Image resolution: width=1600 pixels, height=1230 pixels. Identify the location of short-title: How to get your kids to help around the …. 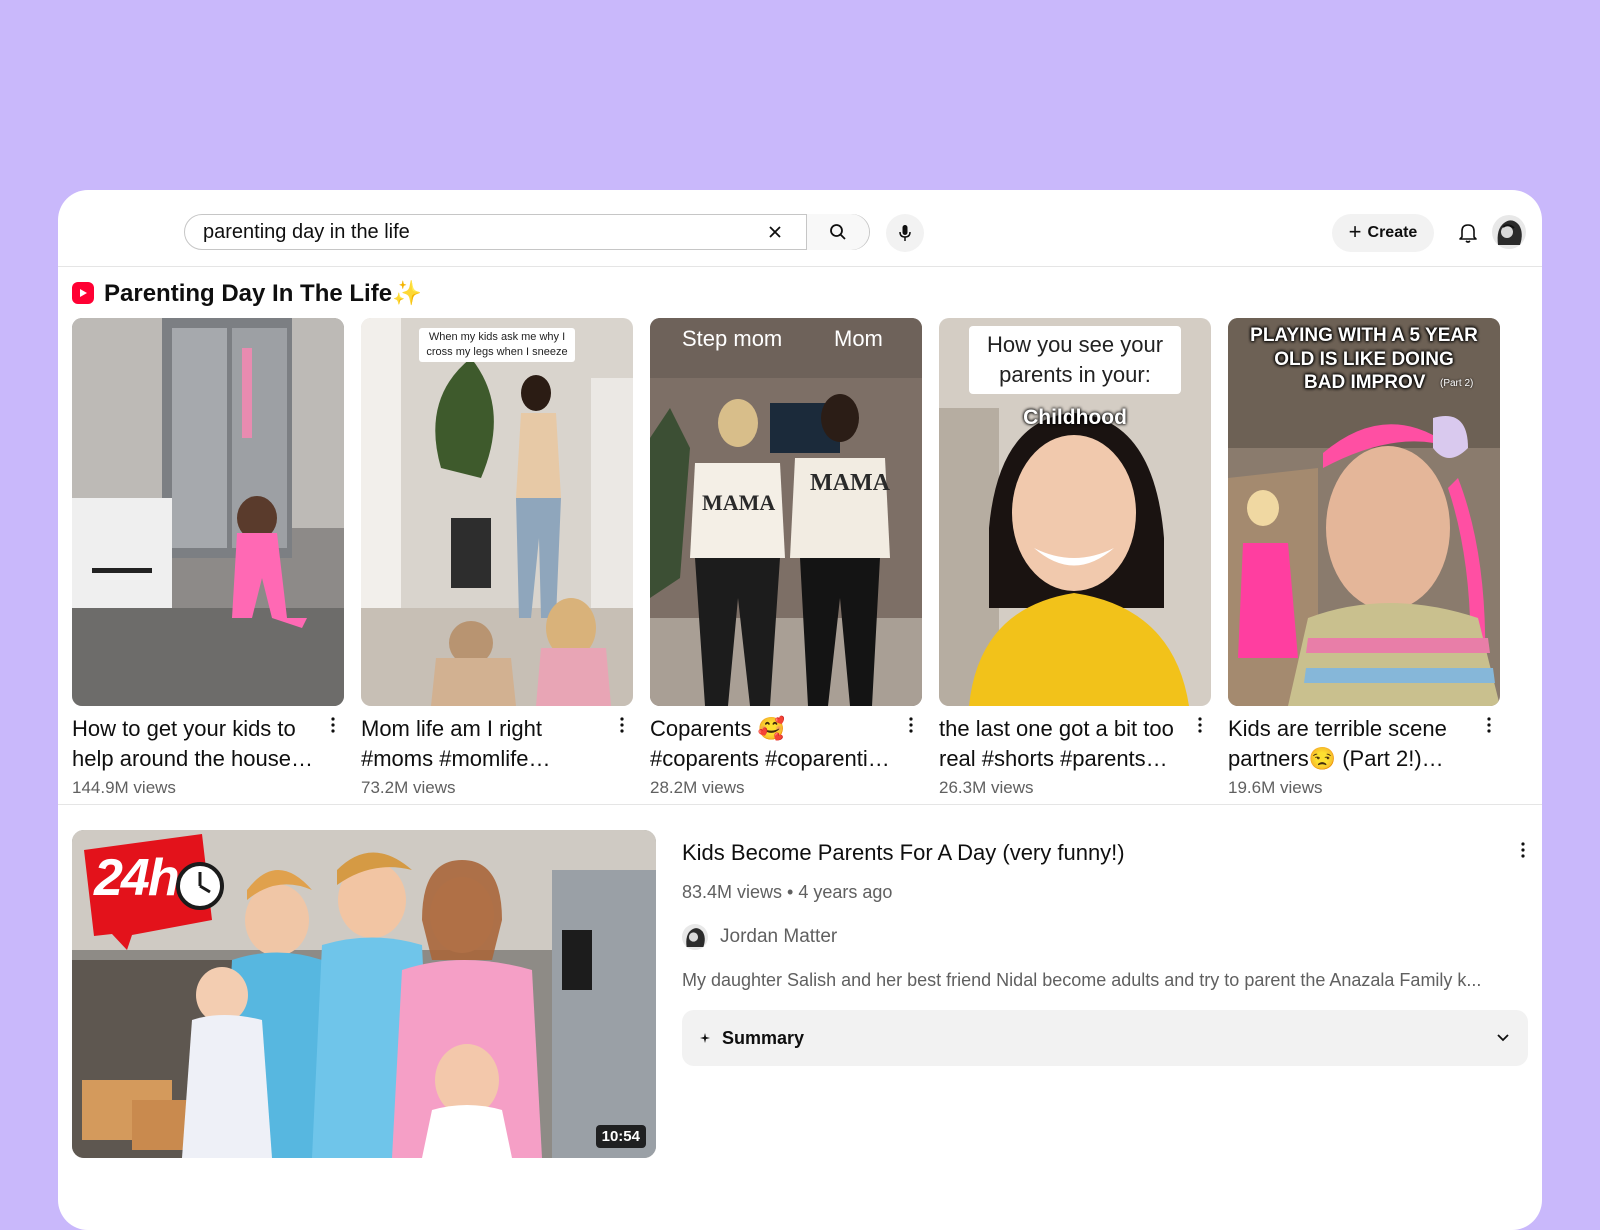
(194, 744).